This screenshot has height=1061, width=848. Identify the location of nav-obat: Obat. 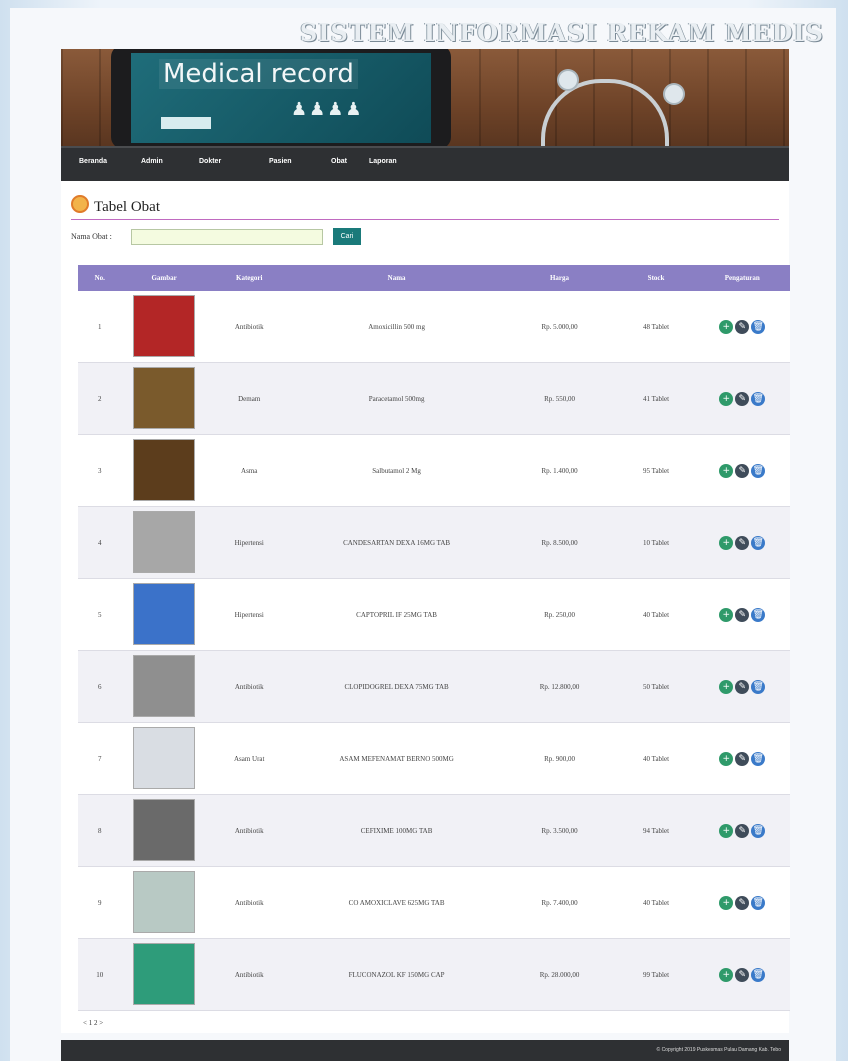
(339, 161).